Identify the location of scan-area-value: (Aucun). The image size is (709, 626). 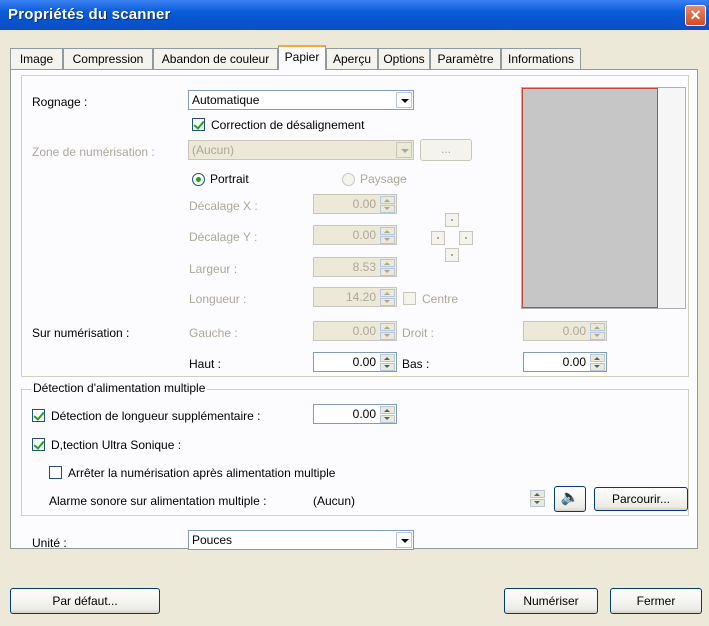
(213, 150).